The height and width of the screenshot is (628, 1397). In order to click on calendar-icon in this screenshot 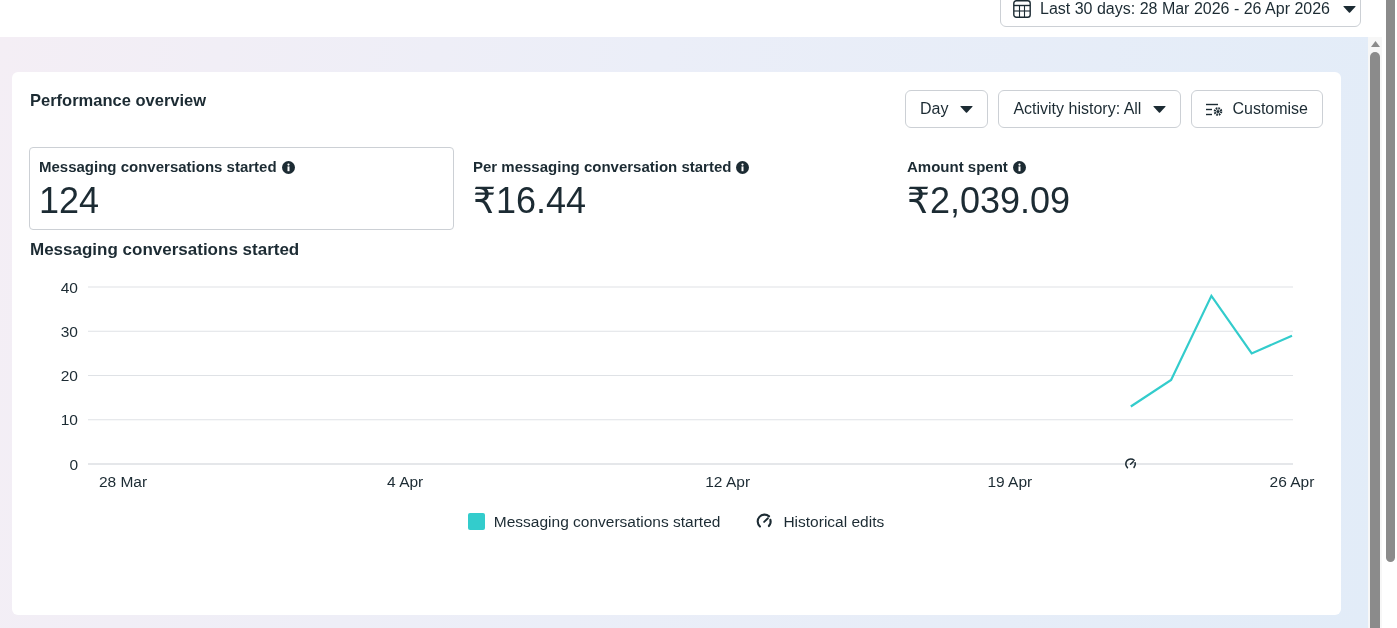, I will do `click(1022, 9)`.